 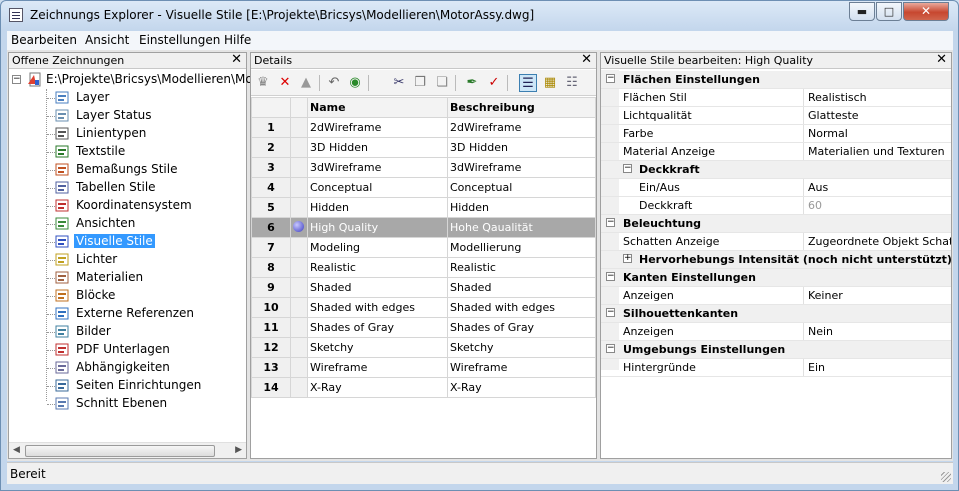 What do you see at coordinates (285, 83) in the screenshot?
I see `delete-icon: ✕` at bounding box center [285, 83].